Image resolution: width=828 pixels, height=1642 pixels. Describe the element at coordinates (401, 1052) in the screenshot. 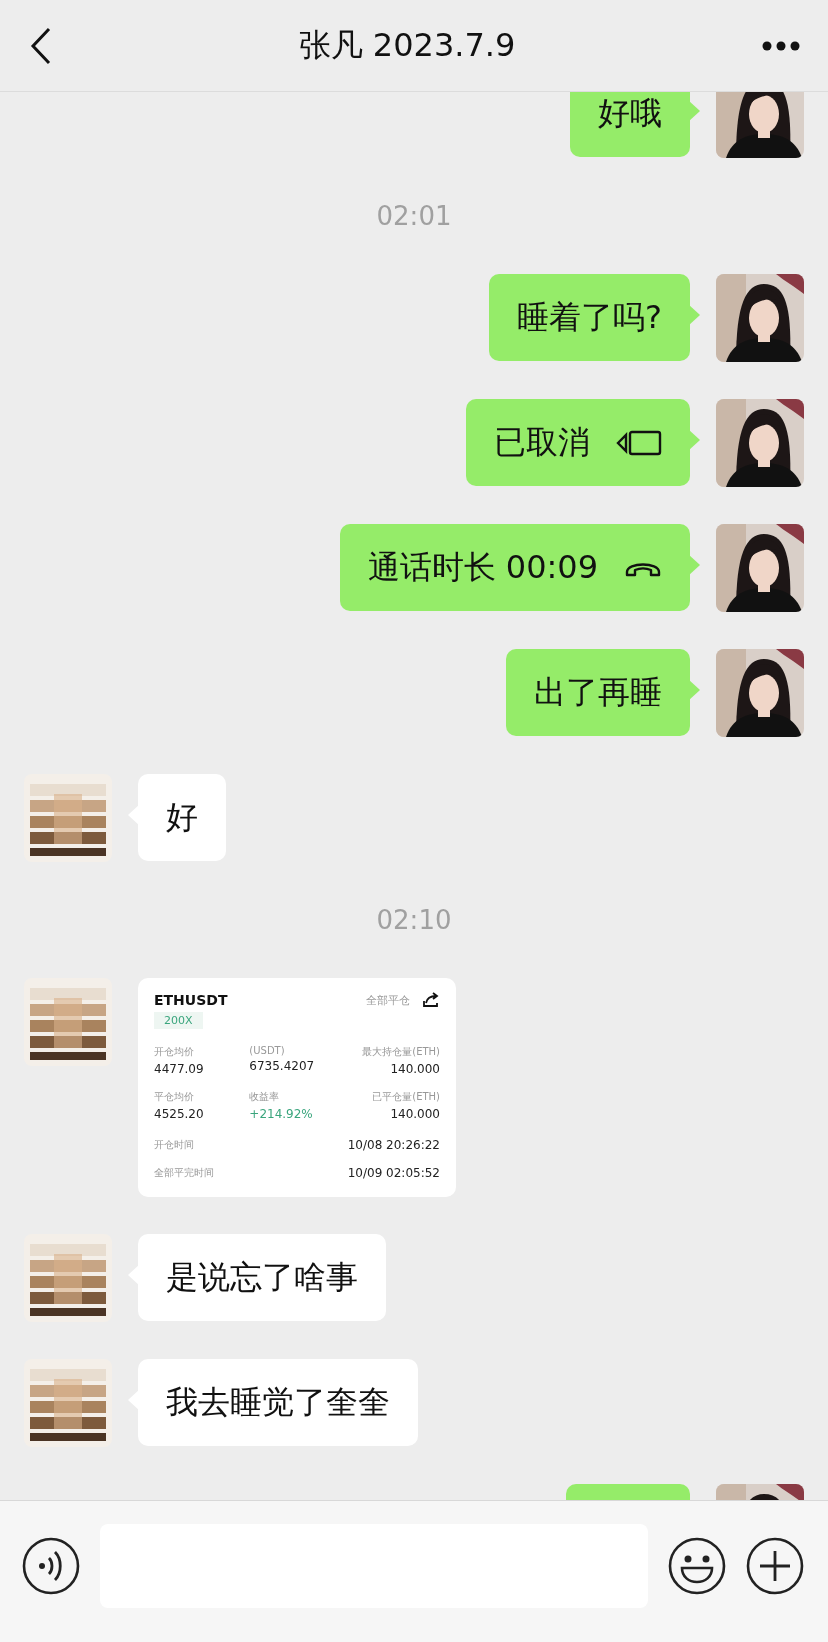

I see `stat-label: 最大持仓量(ETH)` at that location.